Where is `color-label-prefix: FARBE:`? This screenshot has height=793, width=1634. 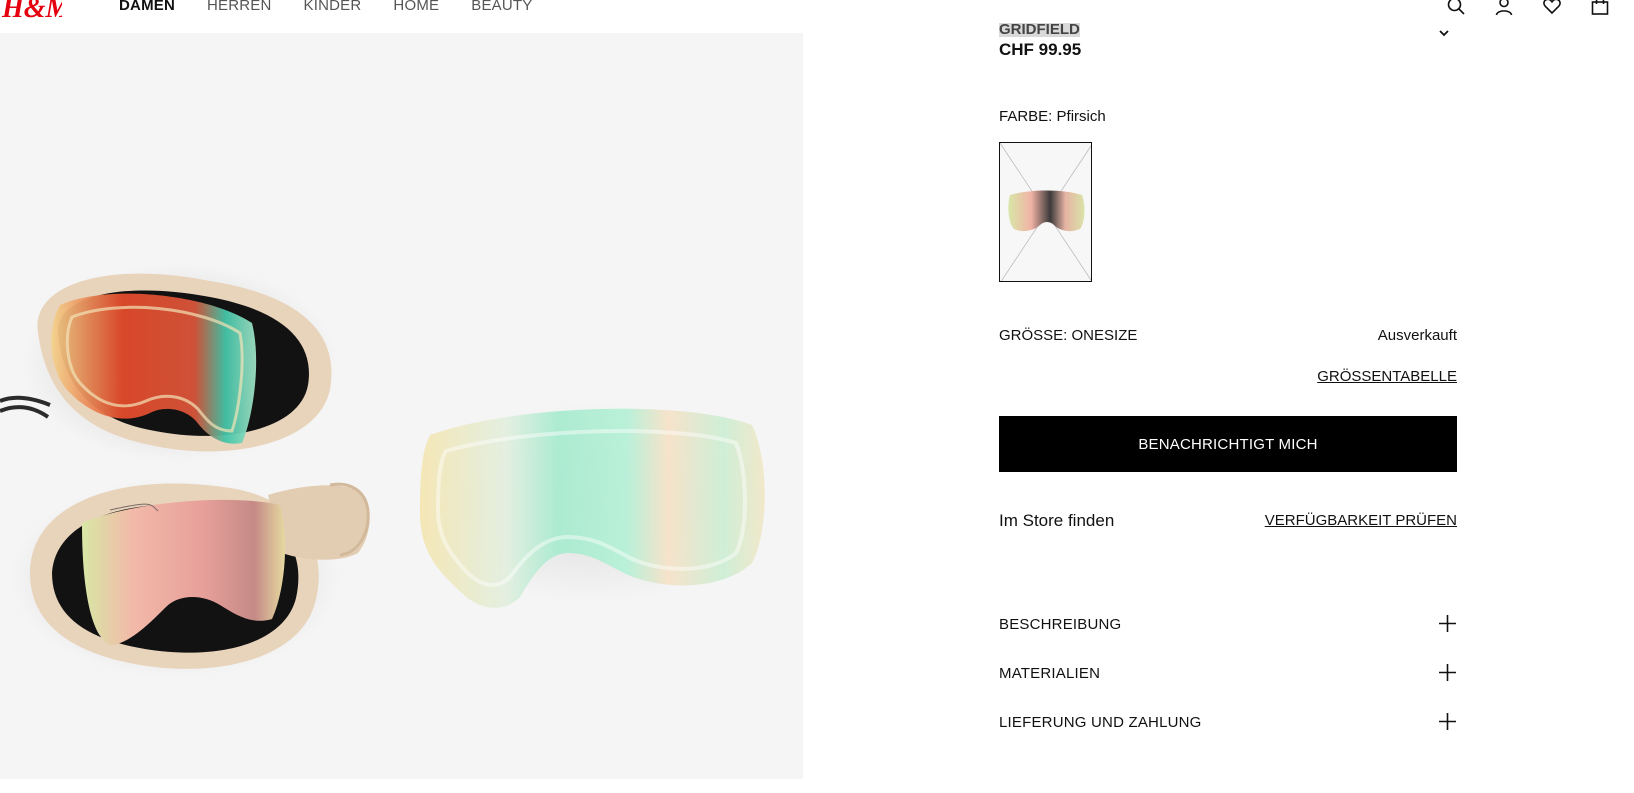 color-label-prefix: FARBE: is located at coordinates (1026, 116).